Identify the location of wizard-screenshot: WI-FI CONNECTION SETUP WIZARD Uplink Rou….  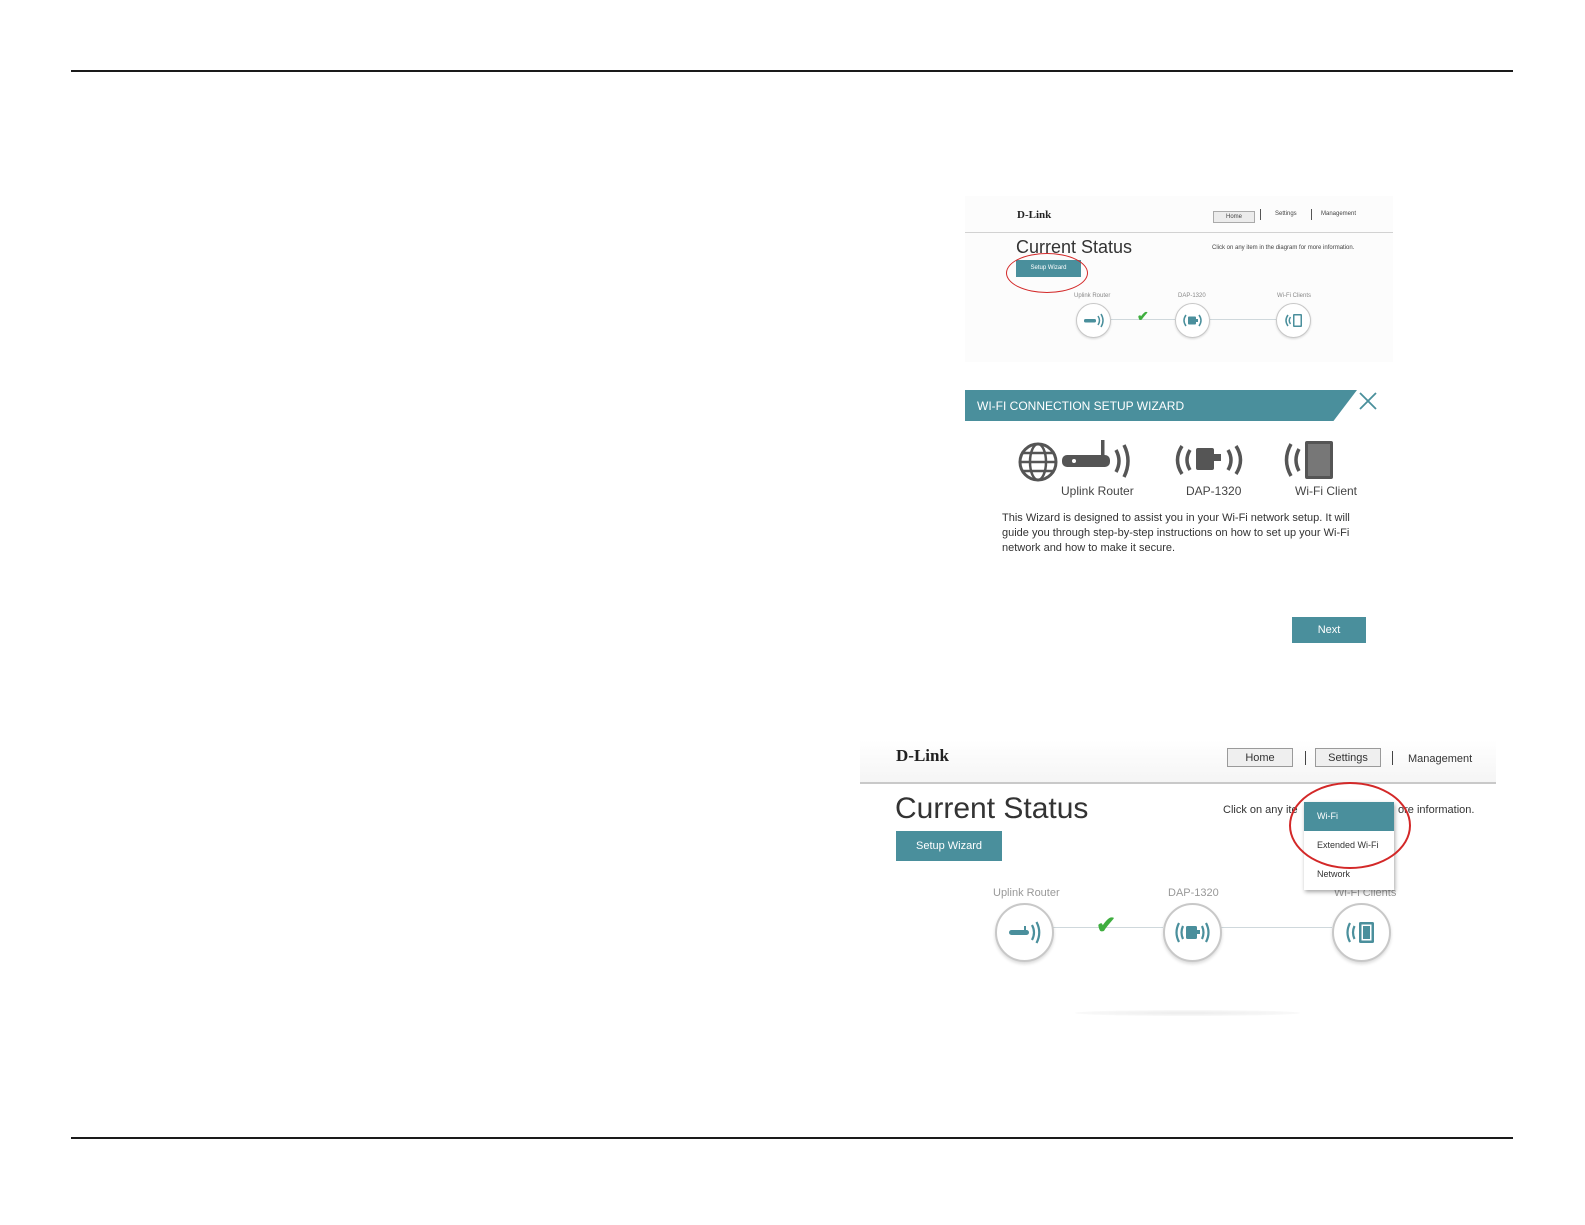
(1179, 513).